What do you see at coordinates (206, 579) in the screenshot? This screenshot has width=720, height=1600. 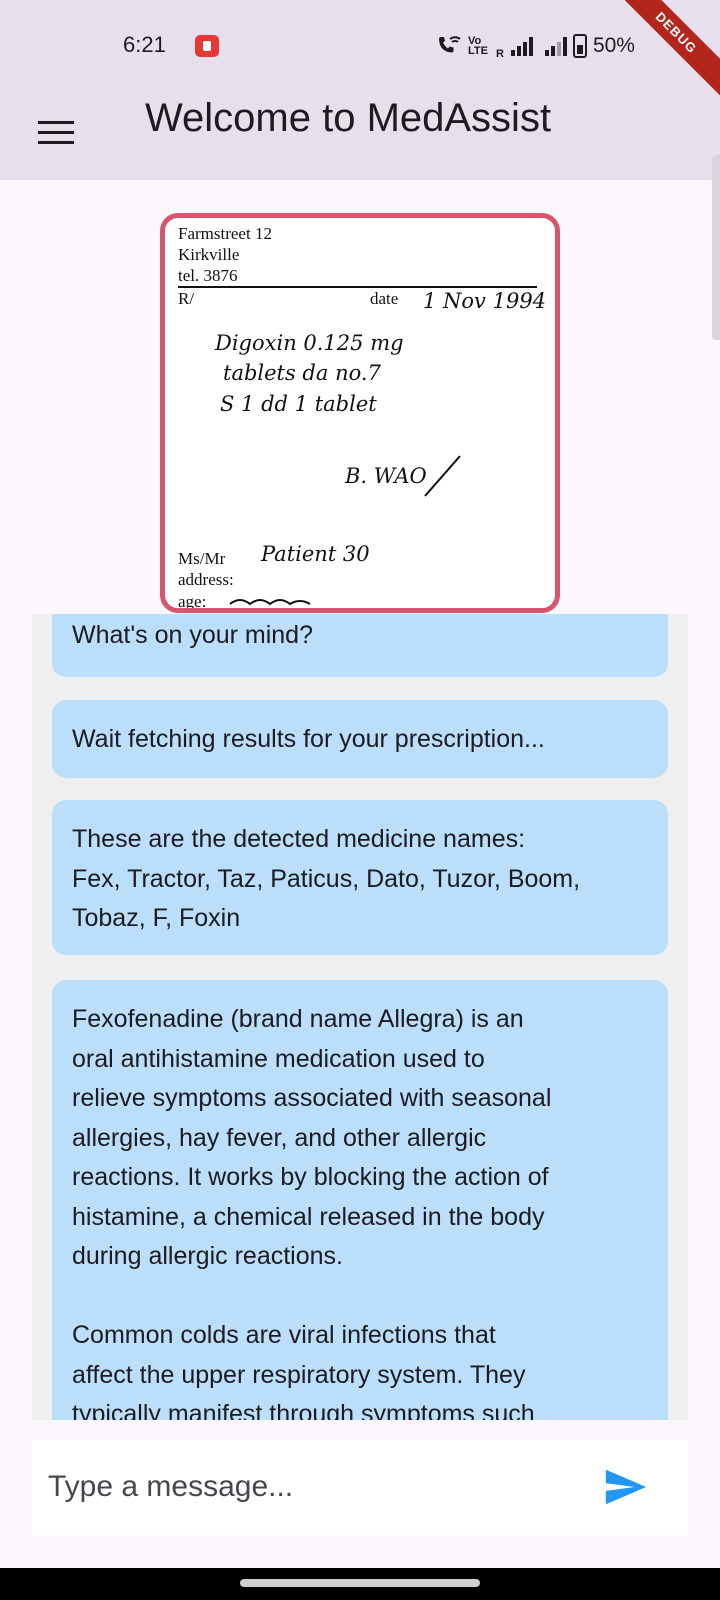 I see `rx-address-label: address:` at bounding box center [206, 579].